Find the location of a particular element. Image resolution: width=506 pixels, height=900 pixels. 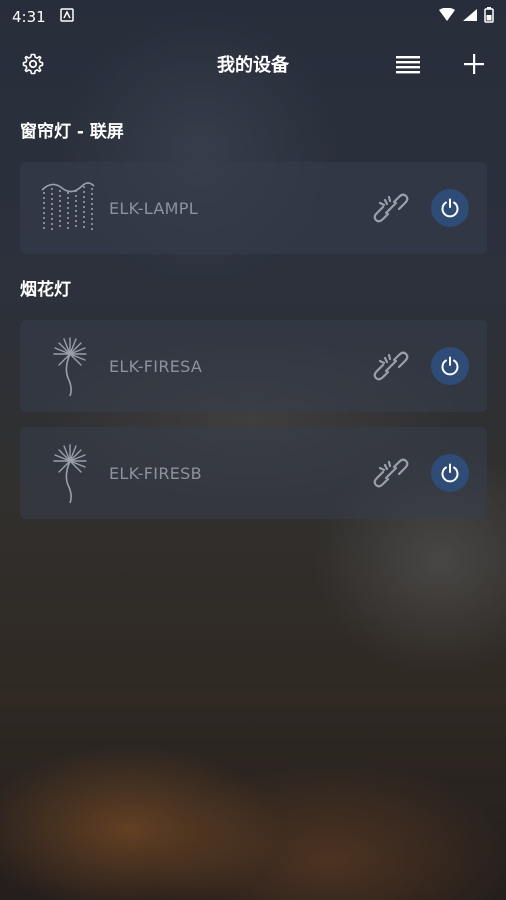

device-card-firesb: ELK-FIRESB is located at coordinates (253, 473).